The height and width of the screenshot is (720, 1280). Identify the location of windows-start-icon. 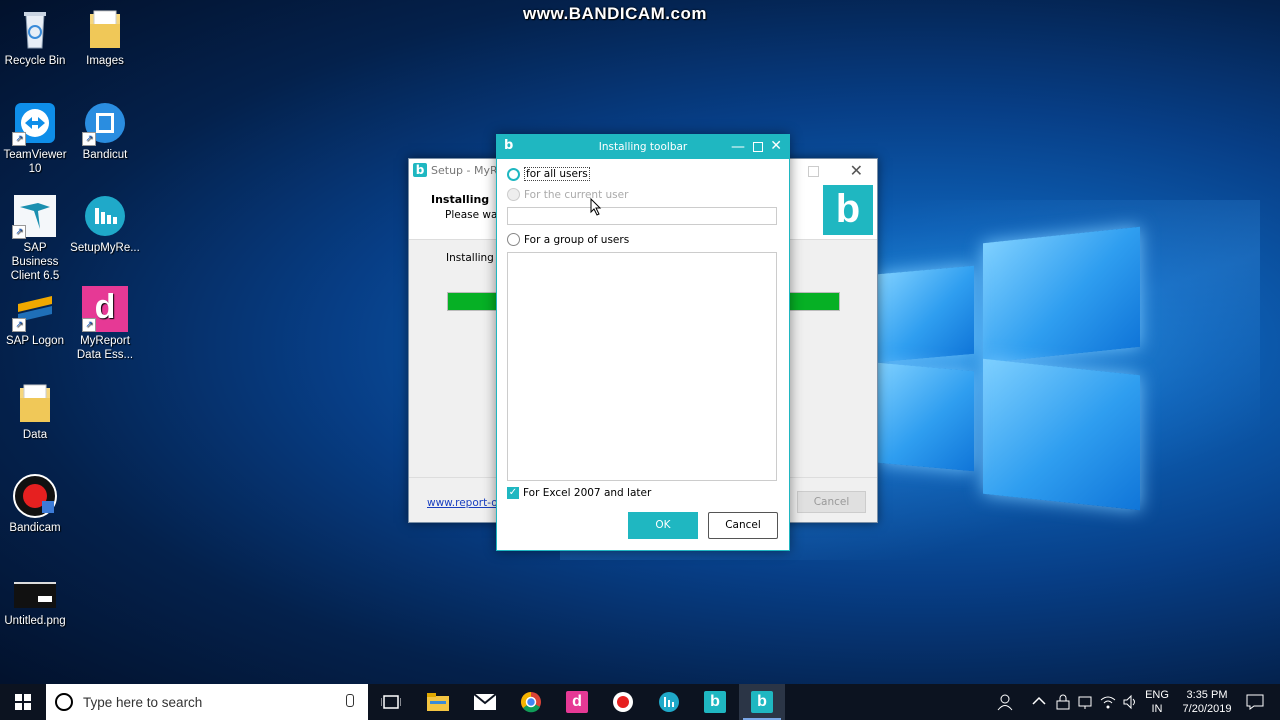
(23, 702).